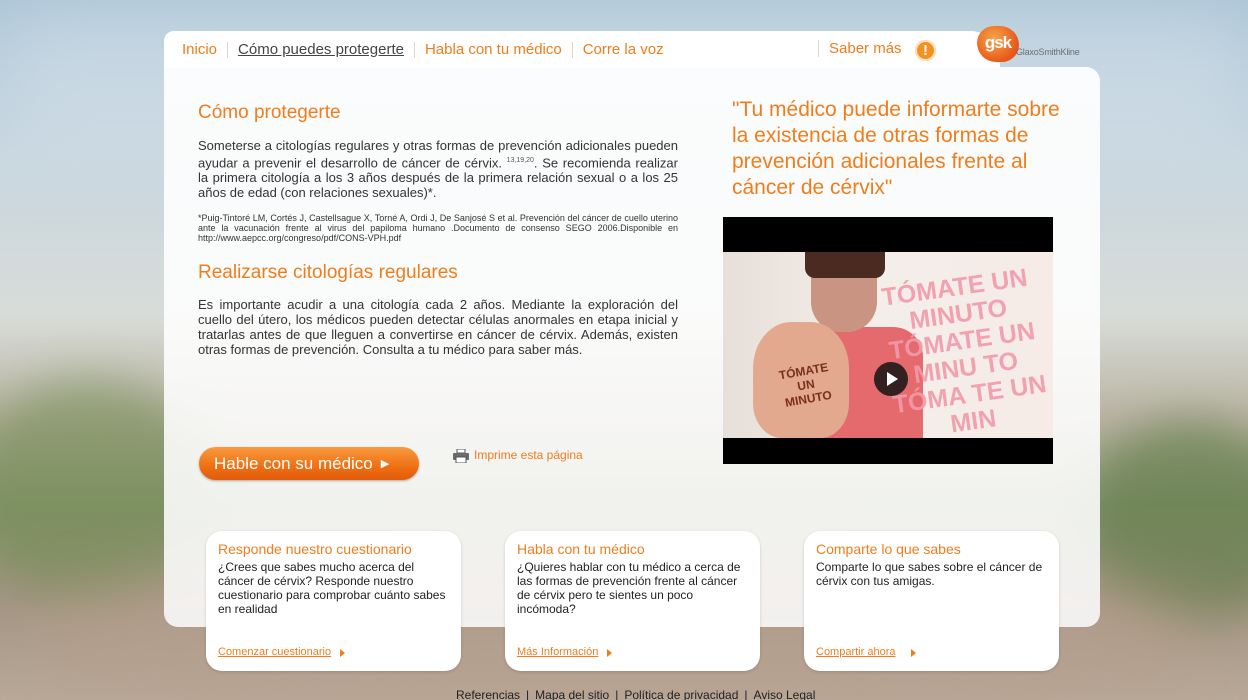 The width and height of the screenshot is (1248, 700). What do you see at coordinates (528, 455) in the screenshot?
I see `print-page-link: Imprime esta página` at bounding box center [528, 455].